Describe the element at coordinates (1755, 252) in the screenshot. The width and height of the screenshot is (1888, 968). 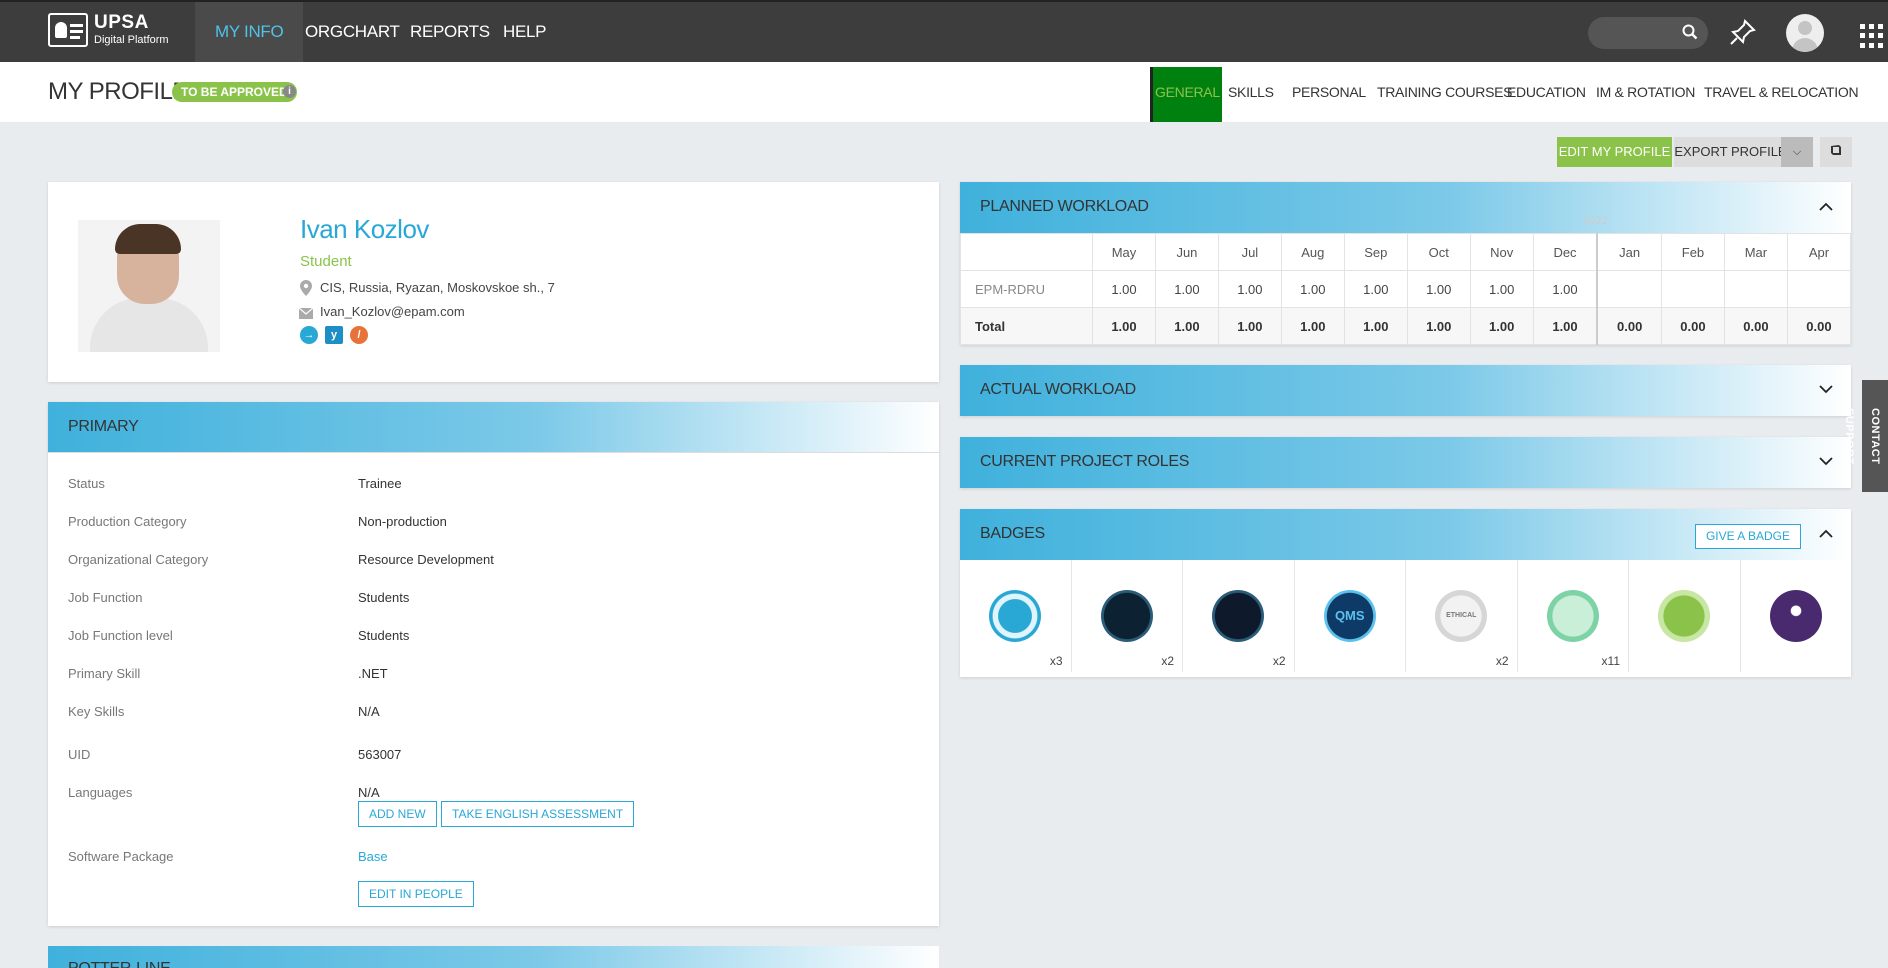
I see `month-header: Mar` at that location.